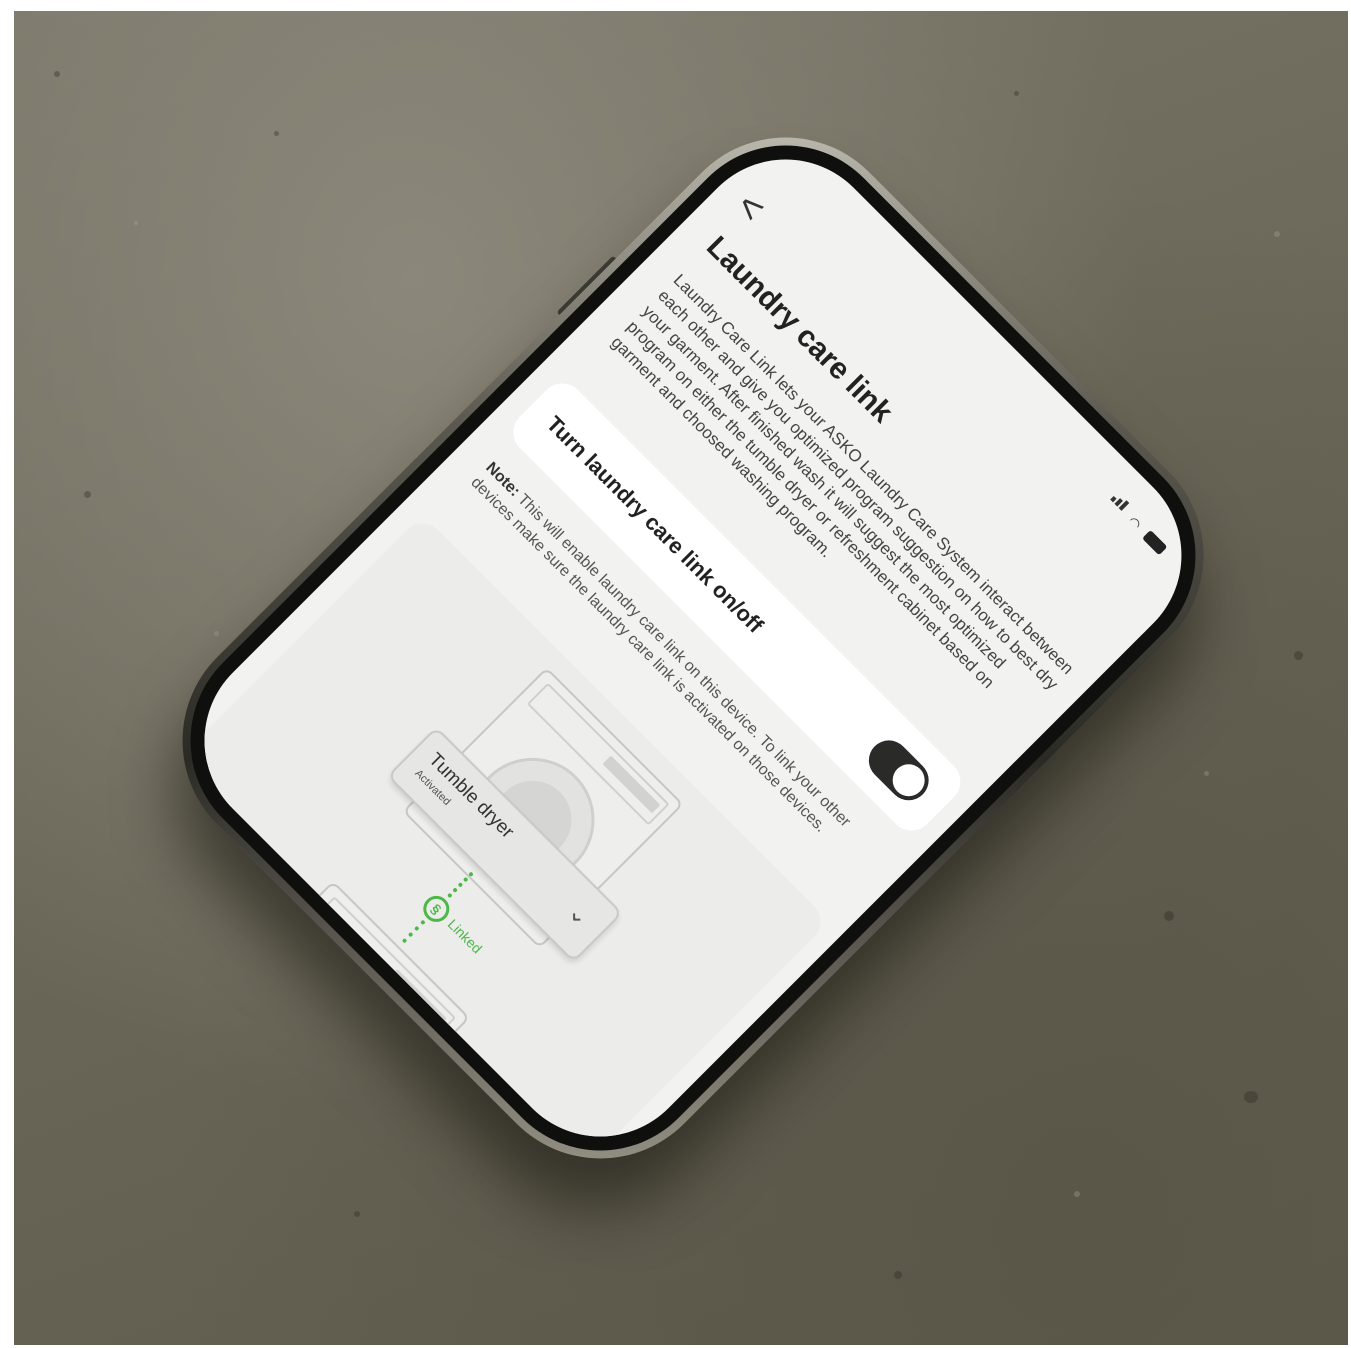 This screenshot has height=1348, width=1351. What do you see at coordinates (234, 985) in the screenshot?
I see `device-status: Activated` at bounding box center [234, 985].